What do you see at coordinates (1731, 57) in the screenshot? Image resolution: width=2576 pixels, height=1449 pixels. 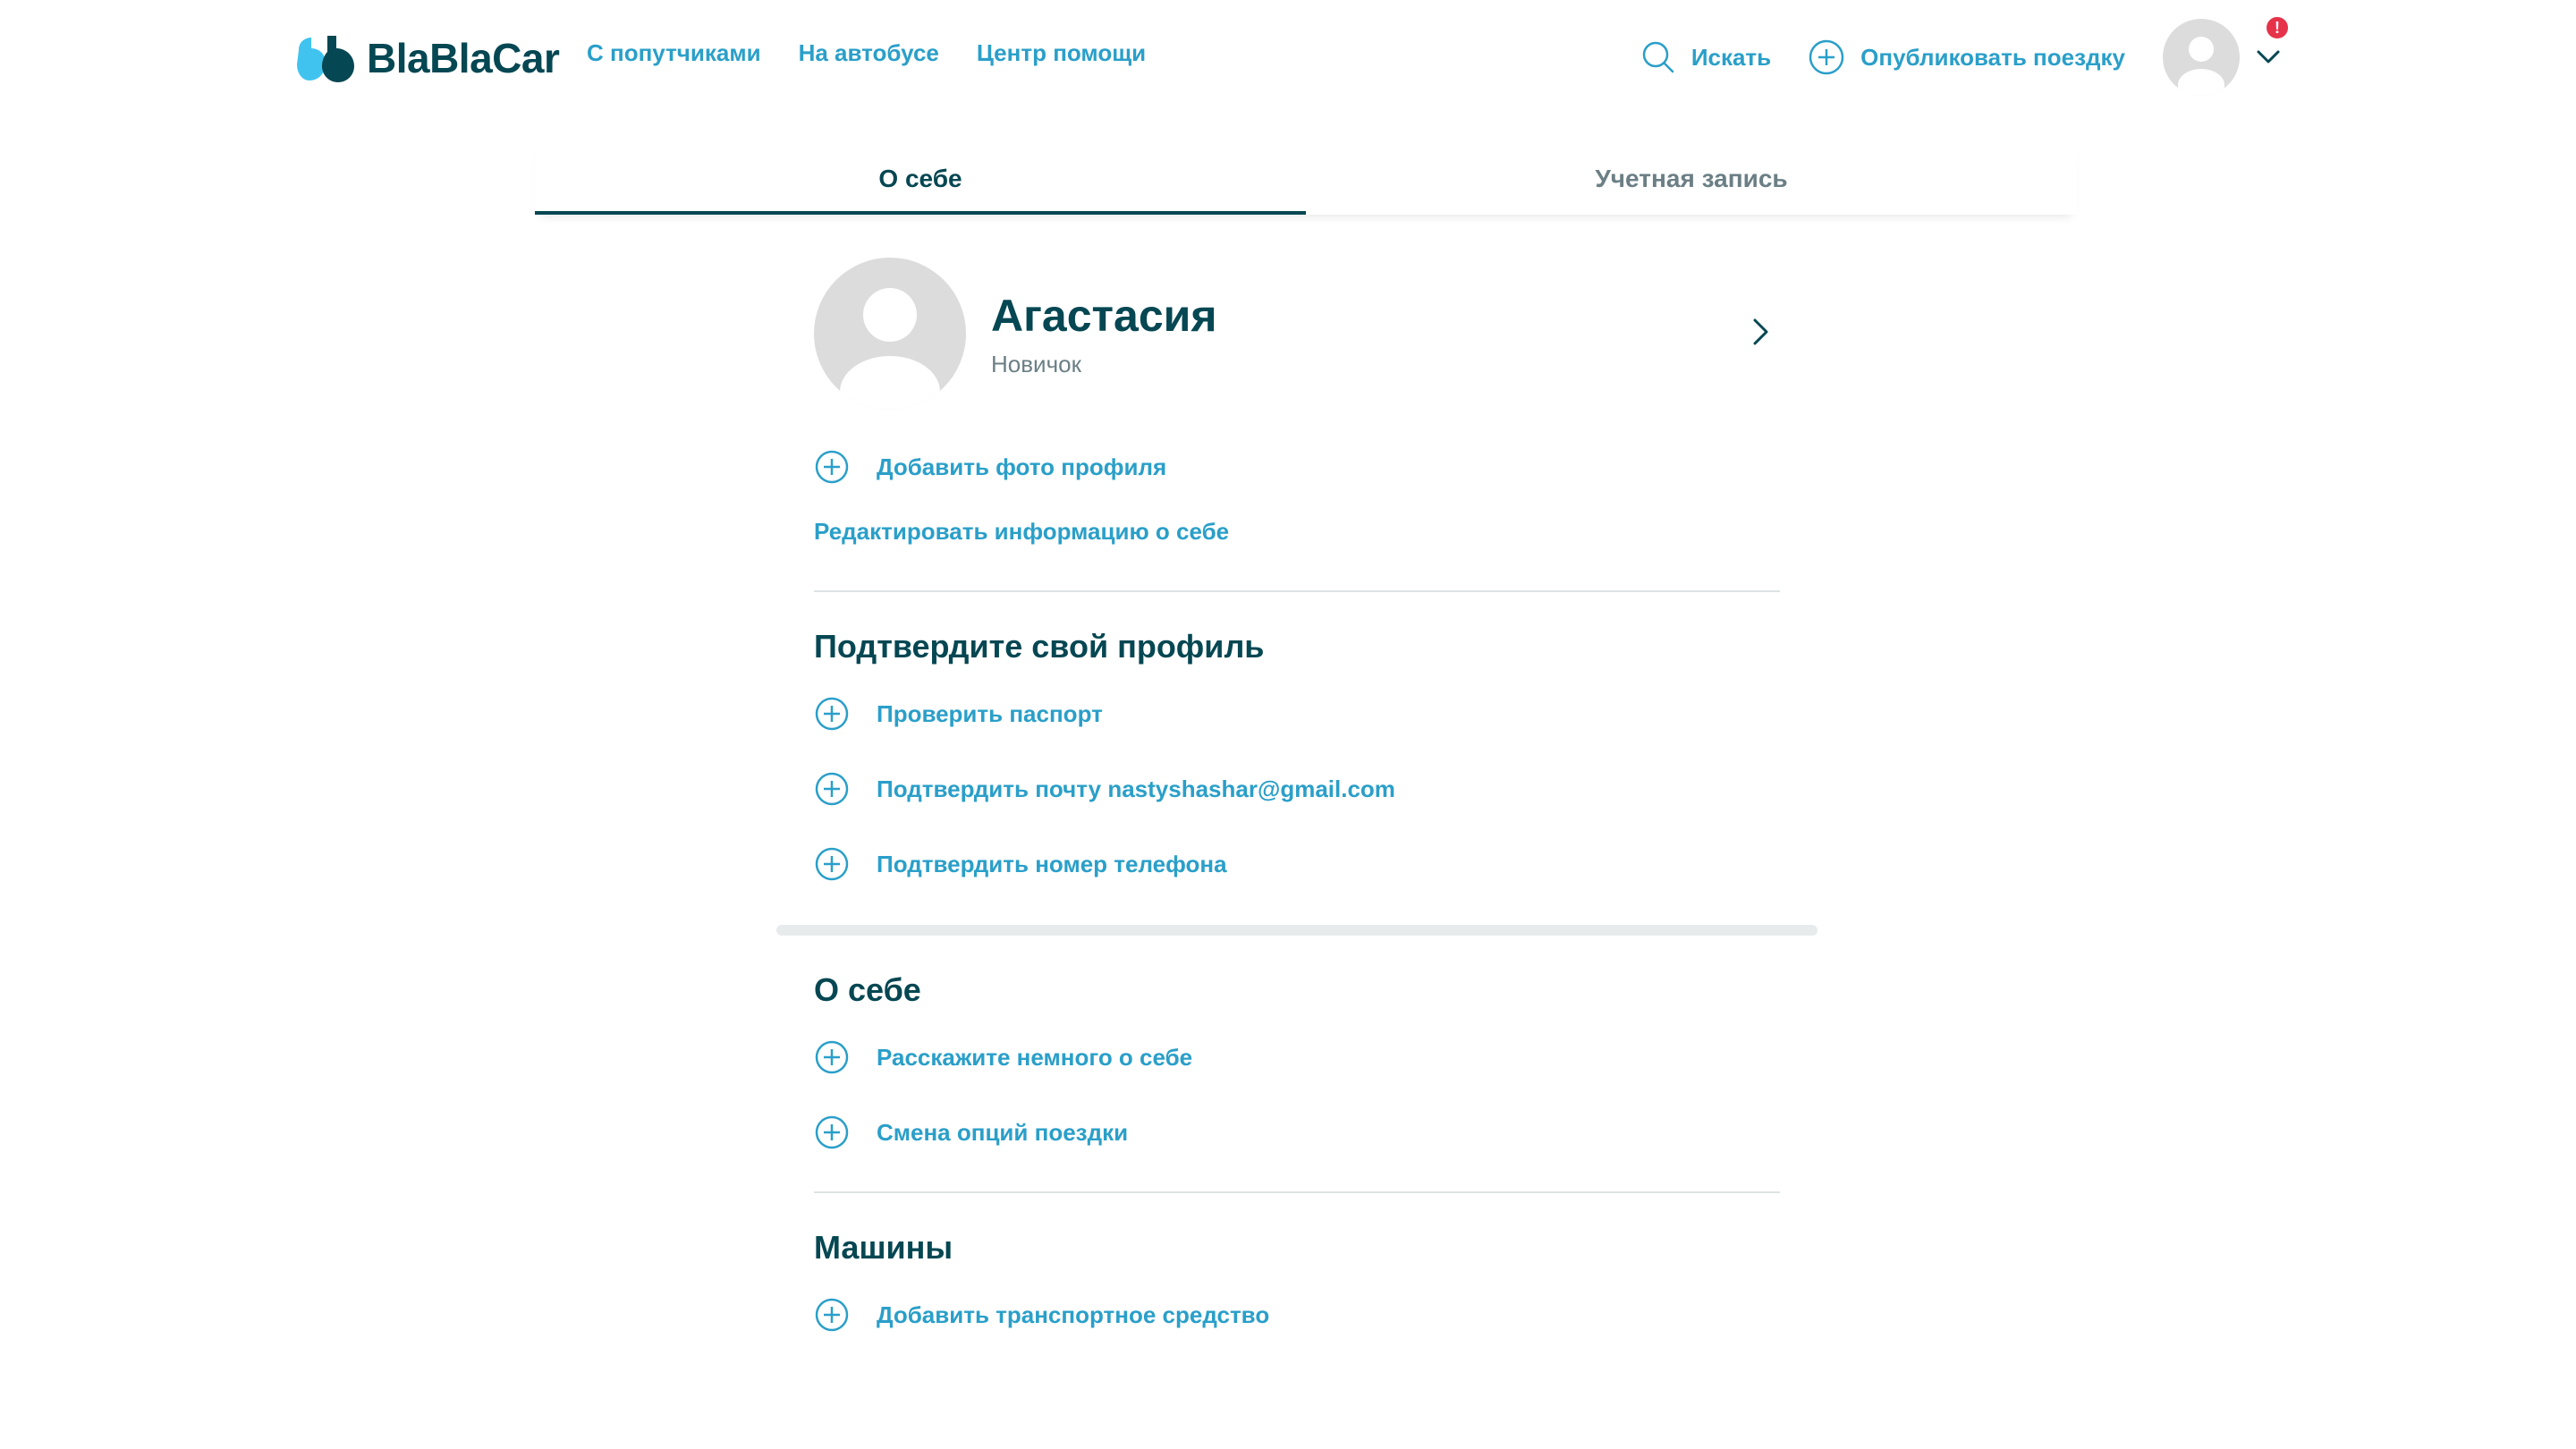 I see `search-label: Искать` at bounding box center [1731, 57].